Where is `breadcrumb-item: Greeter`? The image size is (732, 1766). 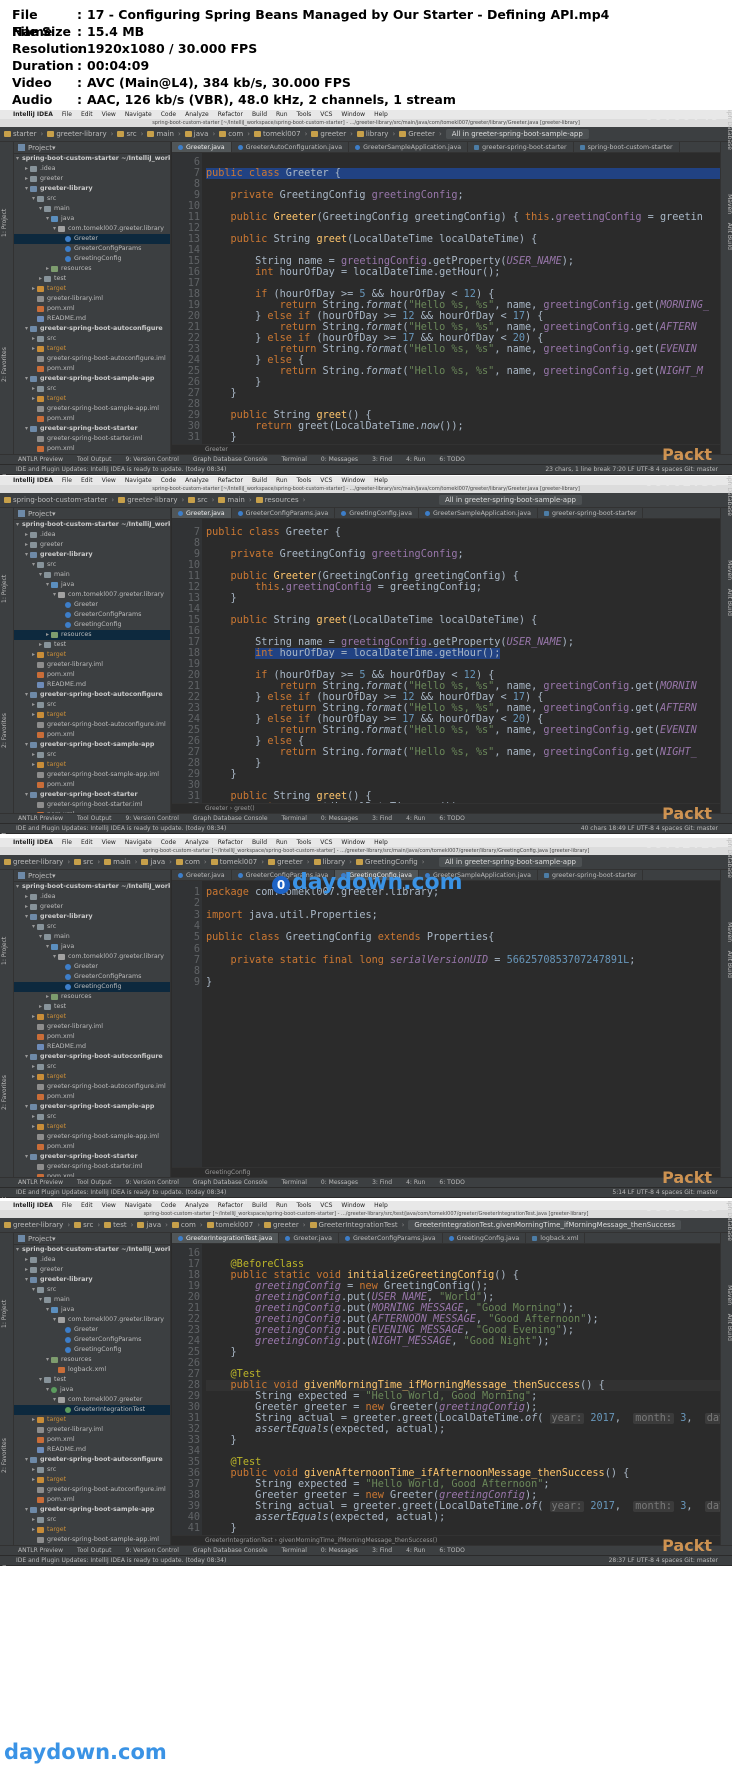
breadcrumb-item: Greeter is located at coordinates (420, 134).